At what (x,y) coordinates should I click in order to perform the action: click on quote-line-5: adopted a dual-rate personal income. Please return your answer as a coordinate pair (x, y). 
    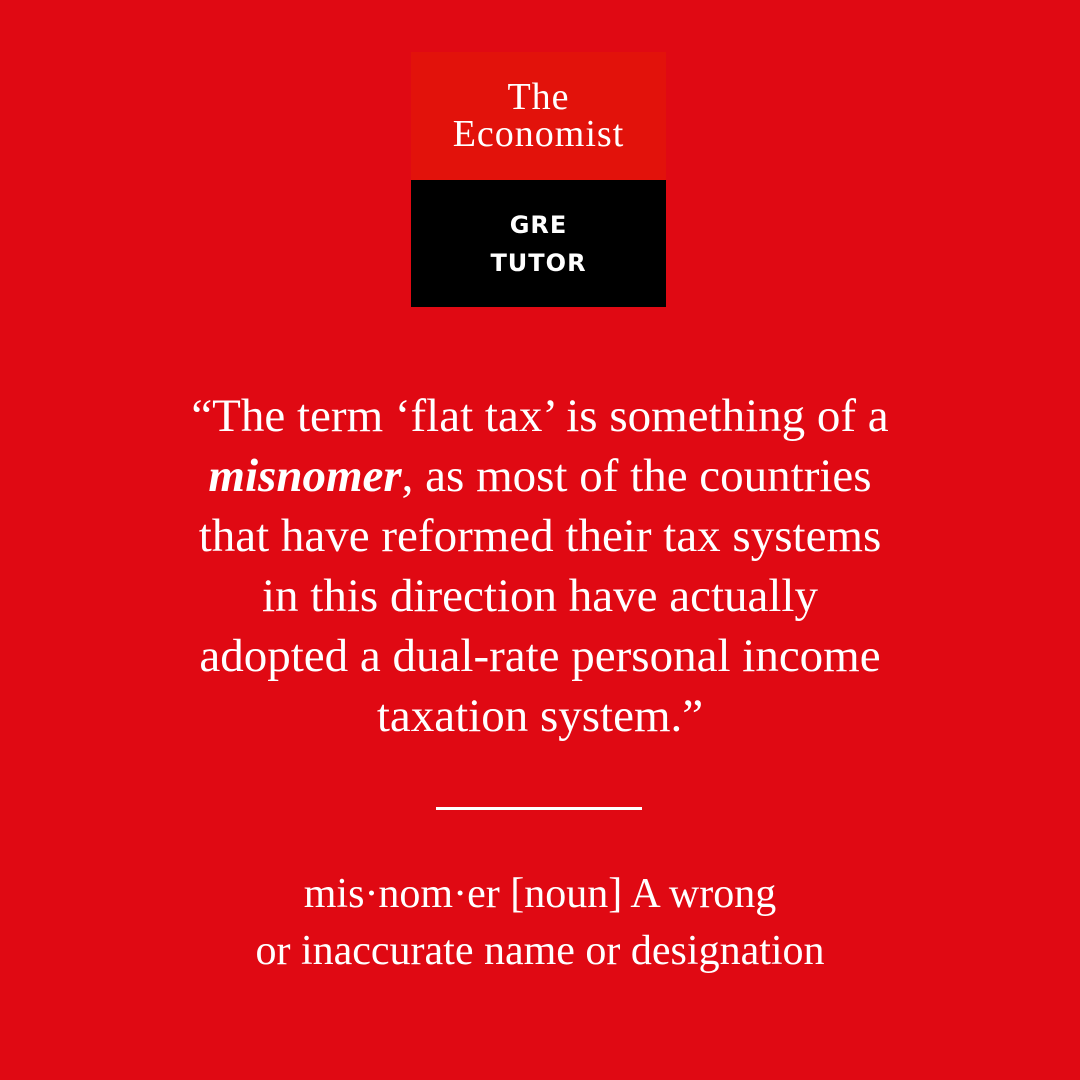
    Looking at the image, I should click on (540, 656).